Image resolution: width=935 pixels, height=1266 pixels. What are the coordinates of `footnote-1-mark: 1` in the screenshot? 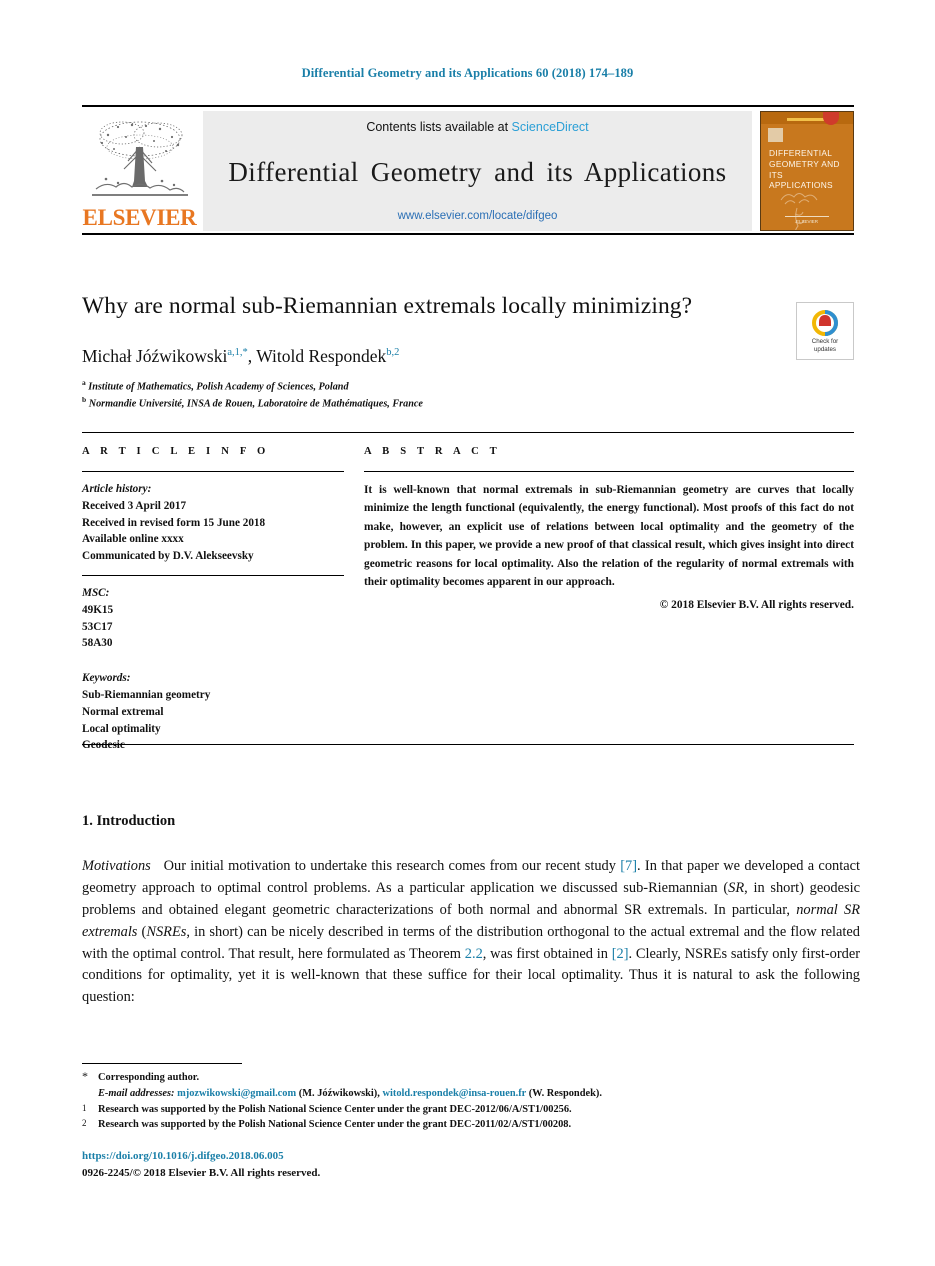 It's located at (84, 1107).